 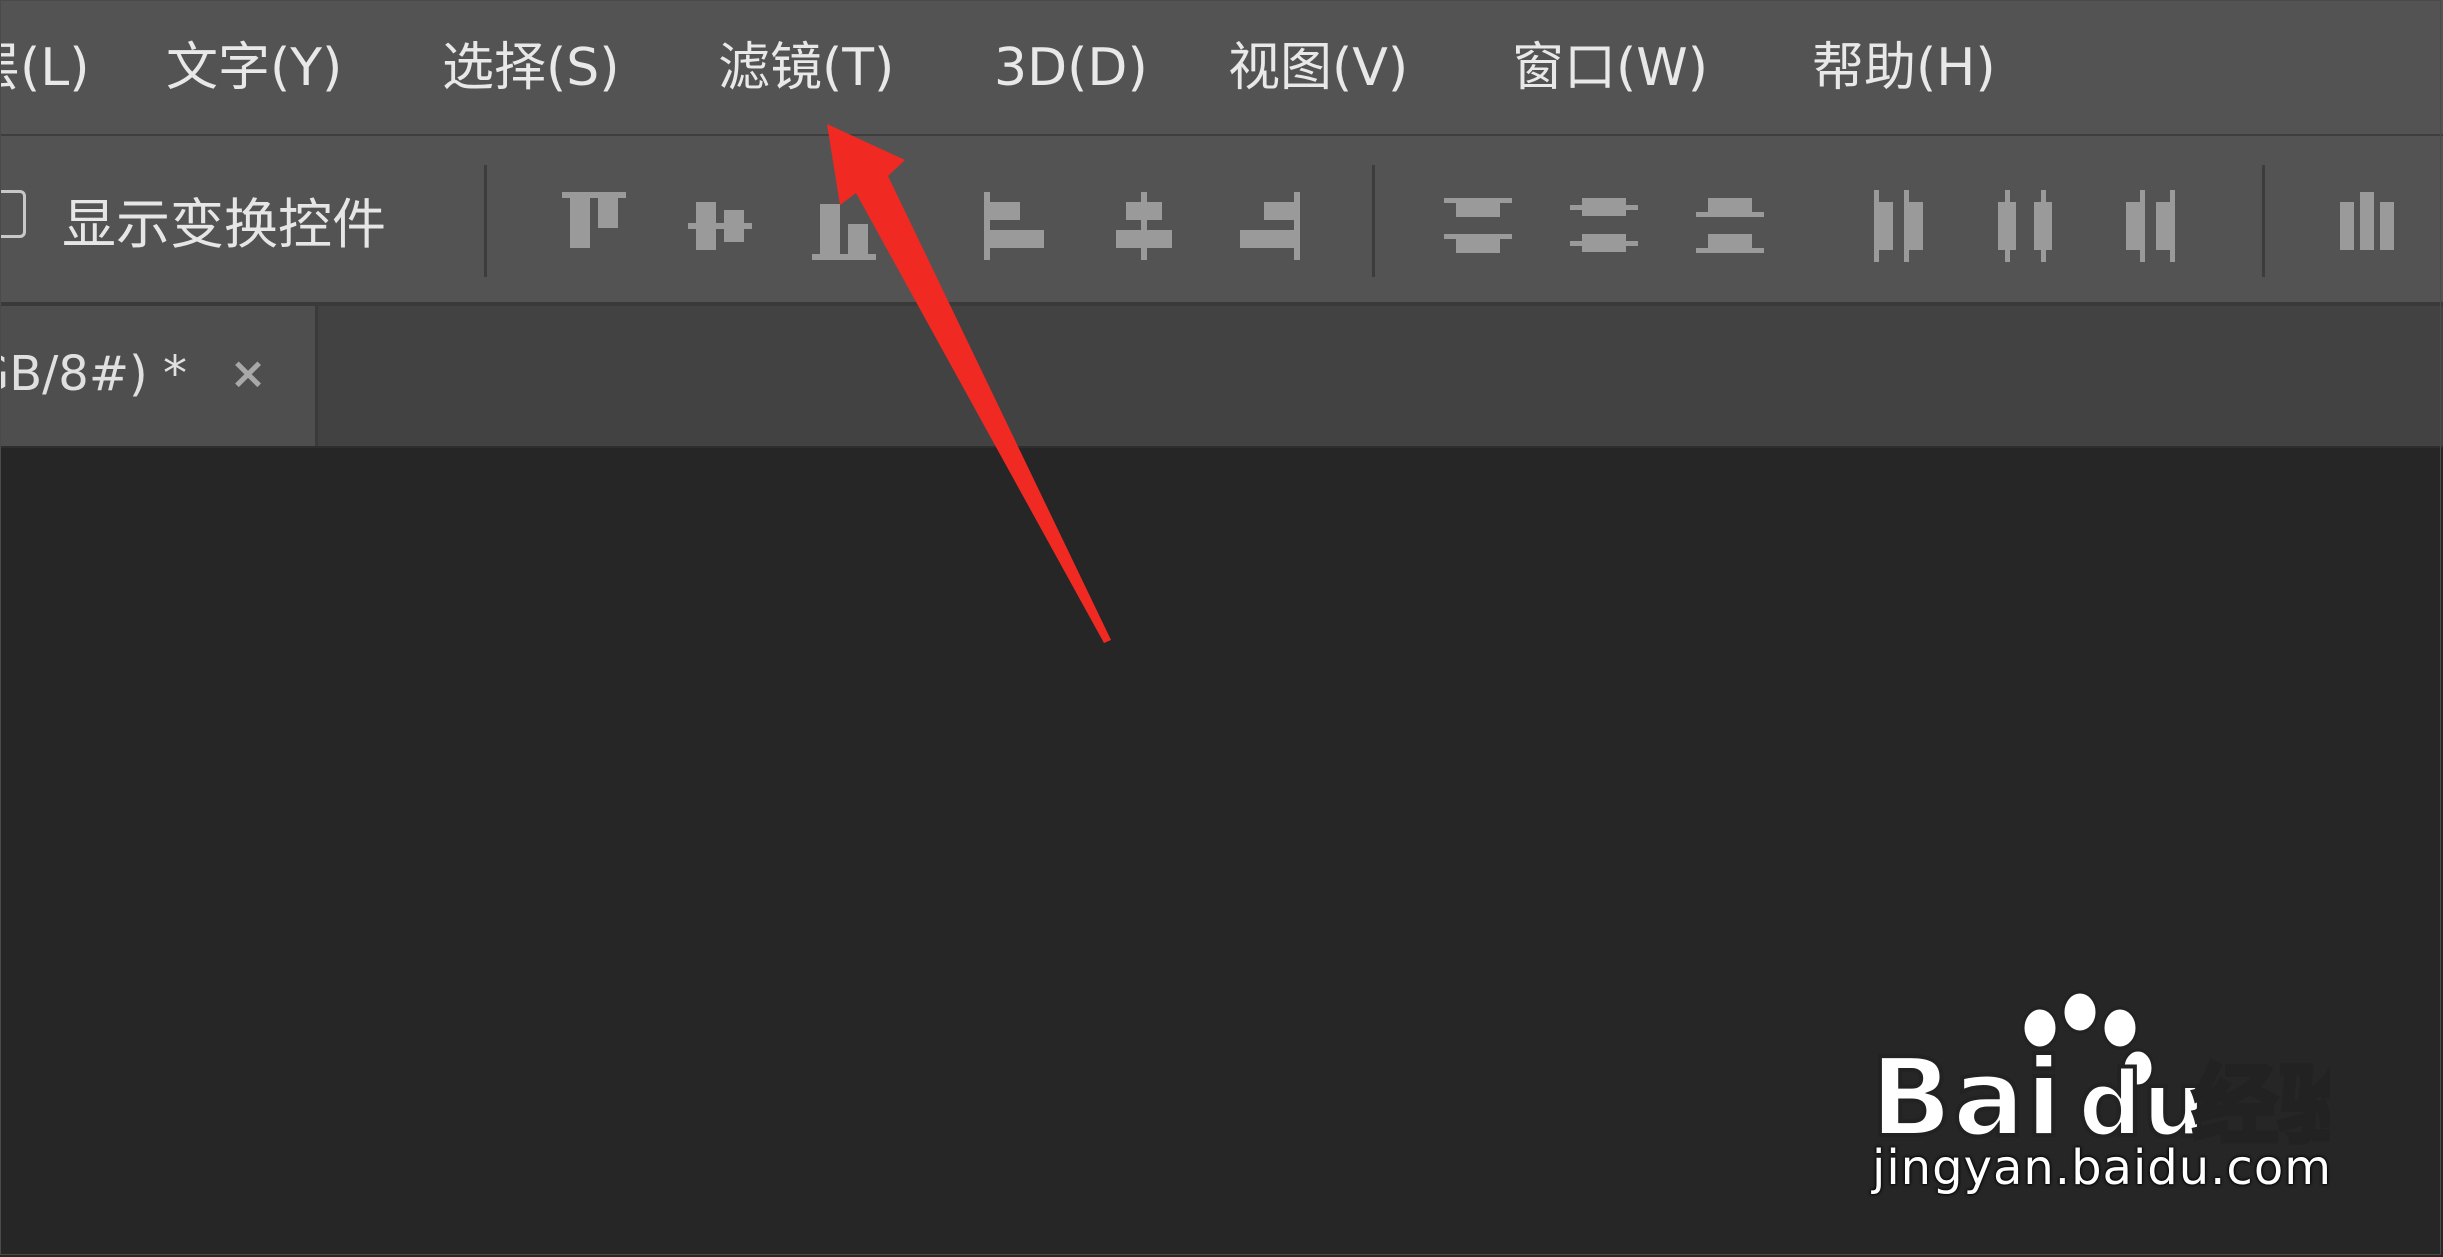 What do you see at coordinates (13, 214) in the screenshot?
I see `show-transform-controls-checkbox` at bounding box center [13, 214].